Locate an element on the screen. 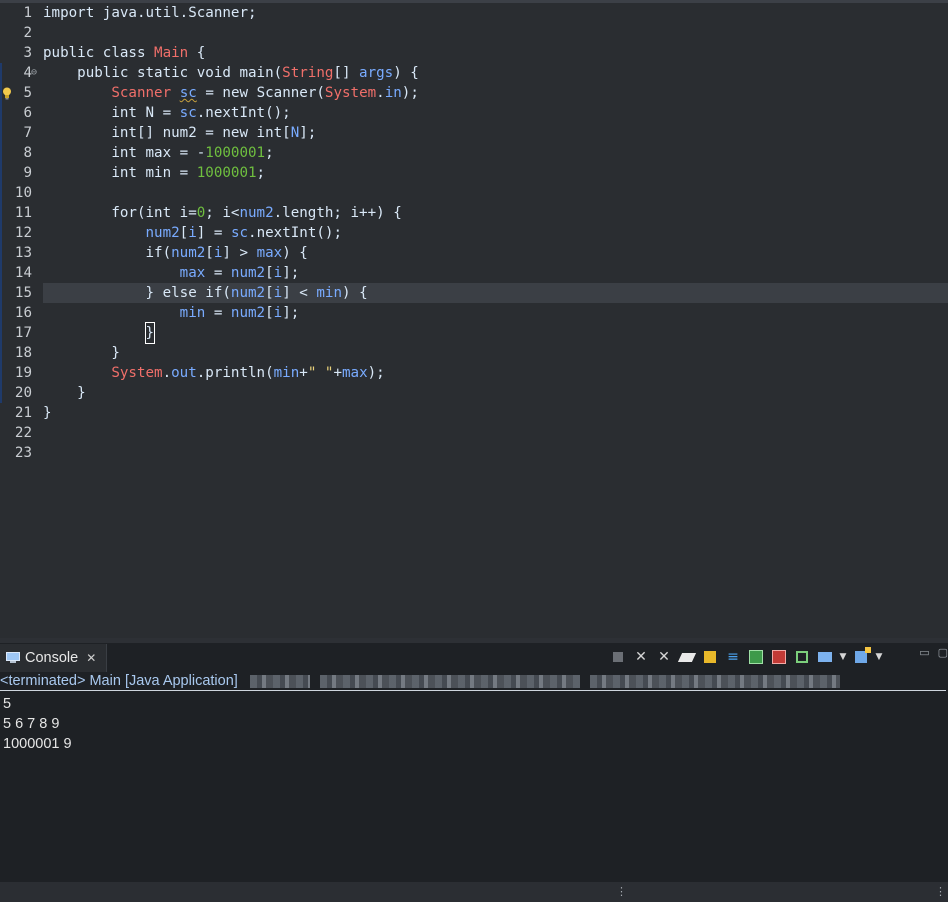 The image size is (948, 902). code-token: ] = is located at coordinates (213, 233).